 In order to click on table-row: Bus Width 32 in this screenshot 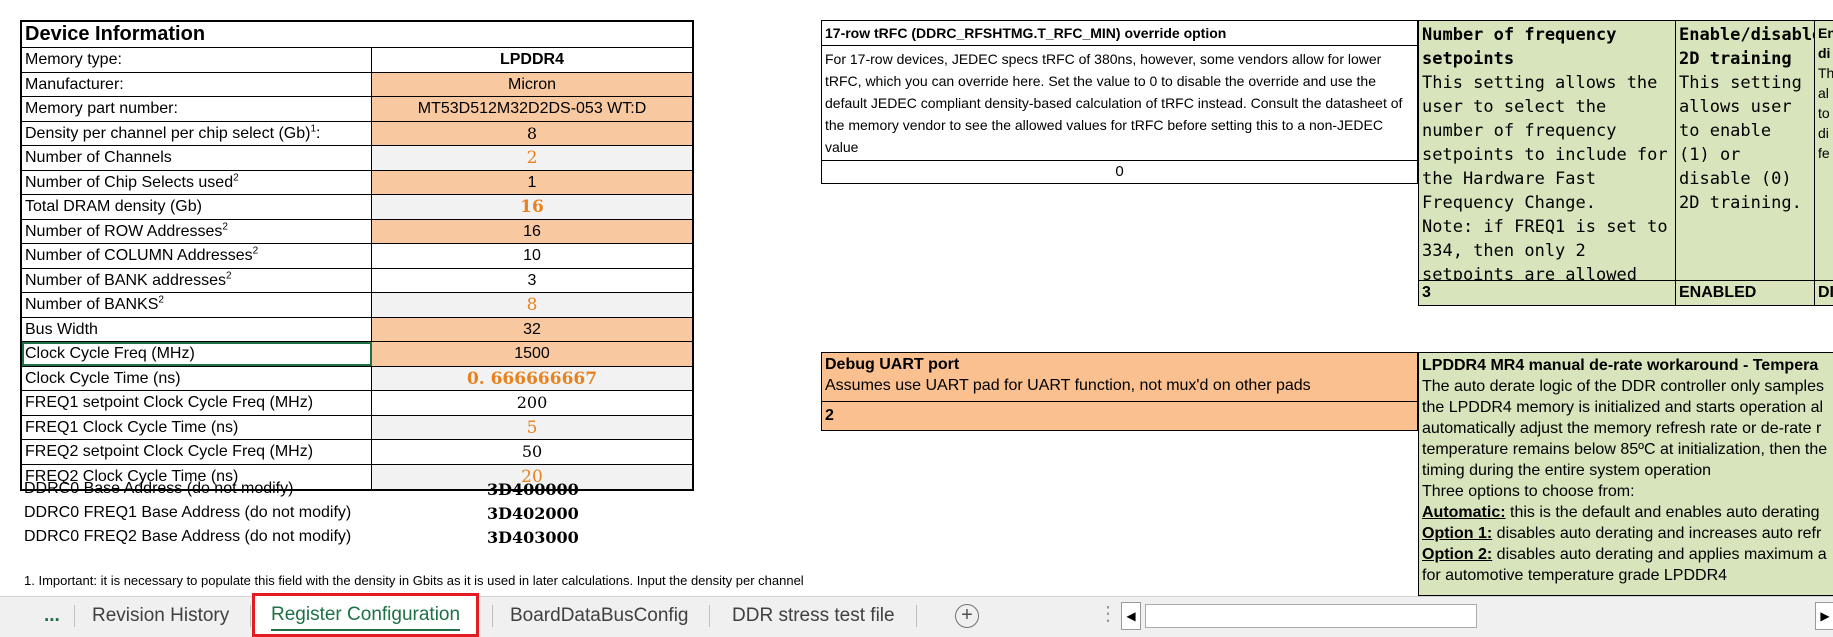, I will do `click(357, 329)`.